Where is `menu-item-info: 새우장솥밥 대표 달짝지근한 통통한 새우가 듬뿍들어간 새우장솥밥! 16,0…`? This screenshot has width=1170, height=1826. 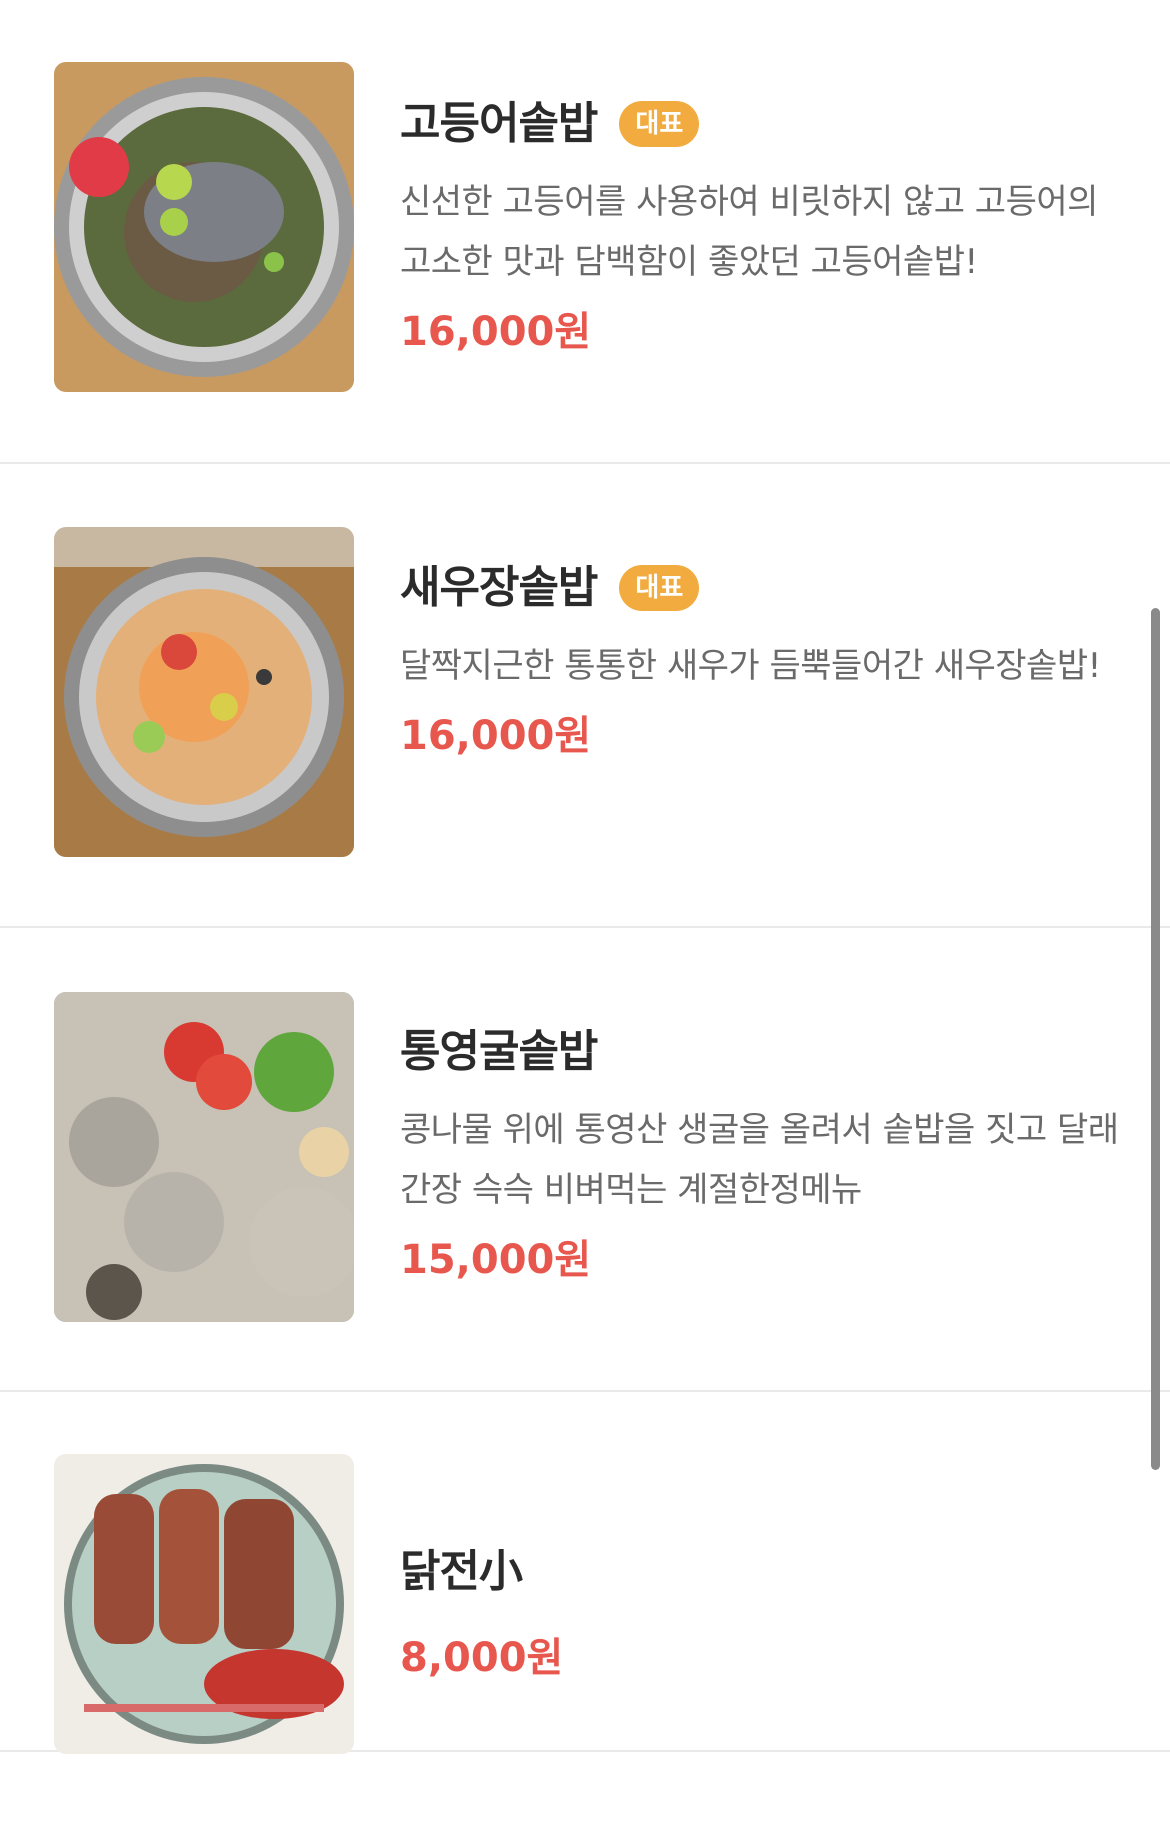 menu-item-info: 새우장솥밥 대표 달짝지근한 통통한 새우가 듬뿍들어간 새우장솥밥! 16,0… is located at coordinates (765, 661).